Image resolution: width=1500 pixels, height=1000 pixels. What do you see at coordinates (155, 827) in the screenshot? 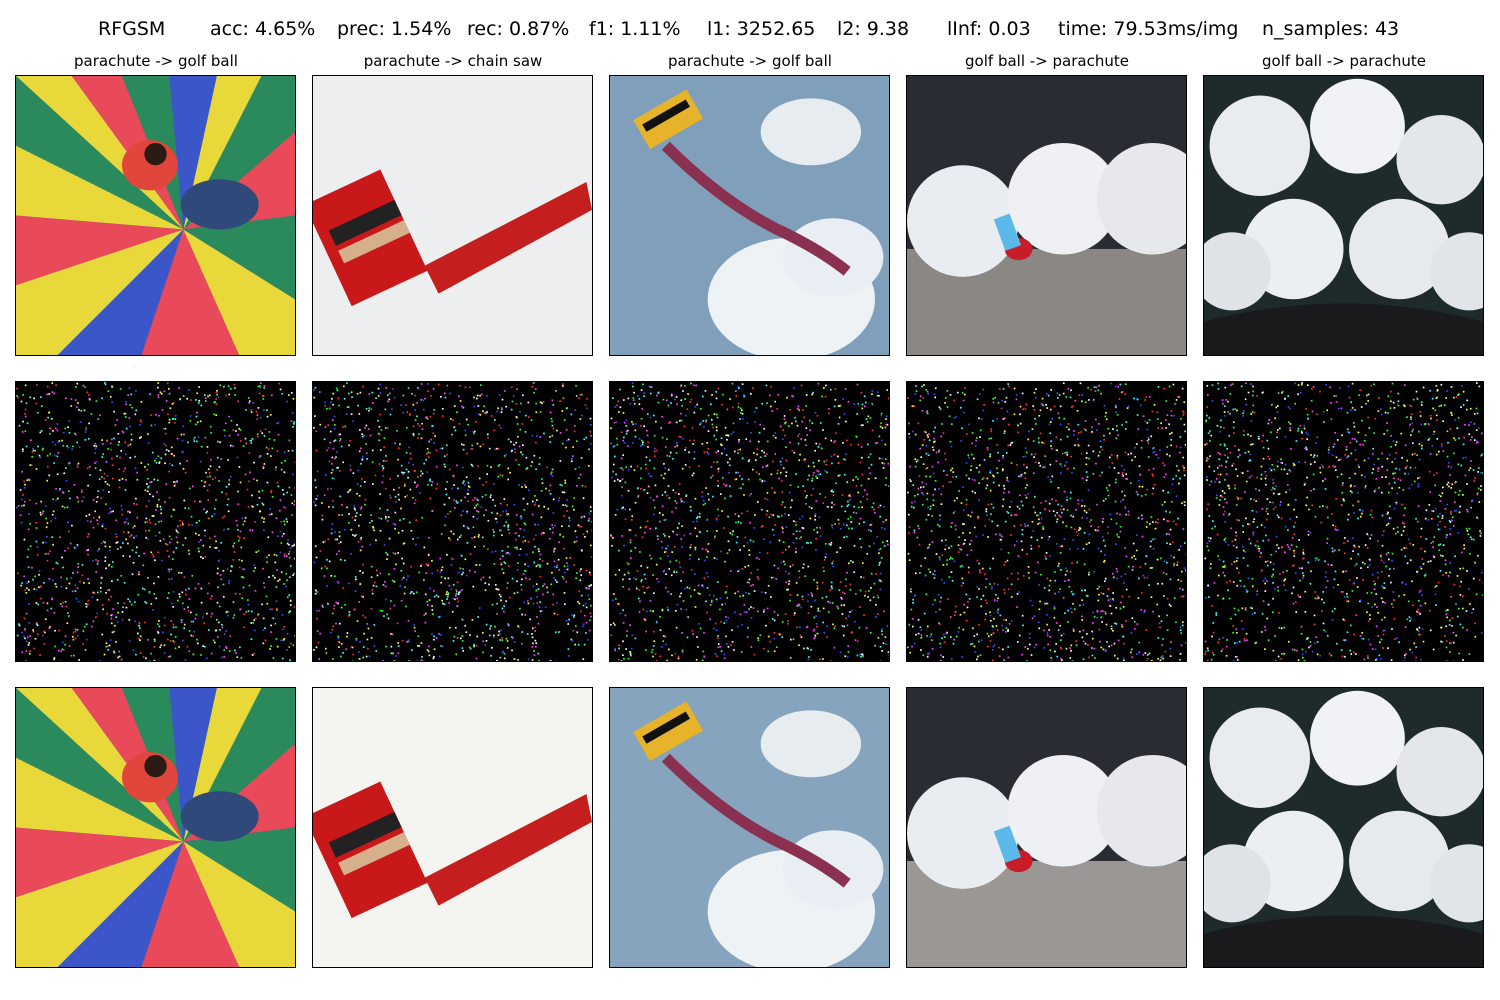
I see `adversarial-image-1-parachute-boy` at bounding box center [155, 827].